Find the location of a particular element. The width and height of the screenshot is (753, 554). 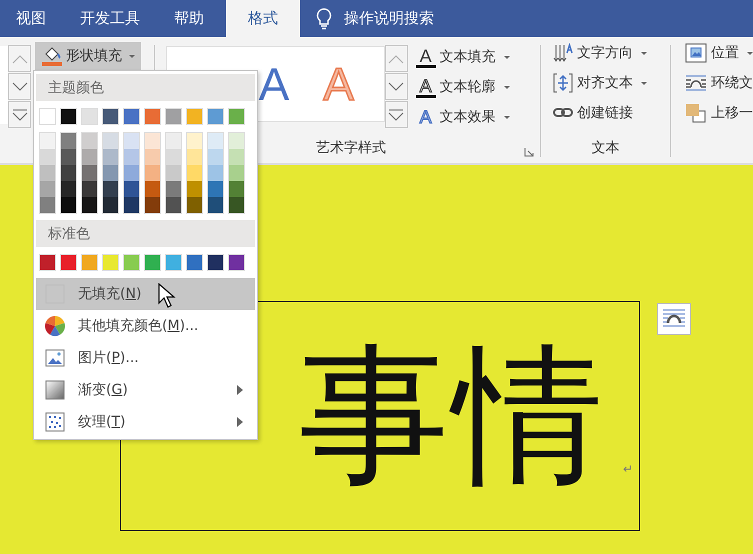

dialog-launcher-icon is located at coordinates (529, 152).